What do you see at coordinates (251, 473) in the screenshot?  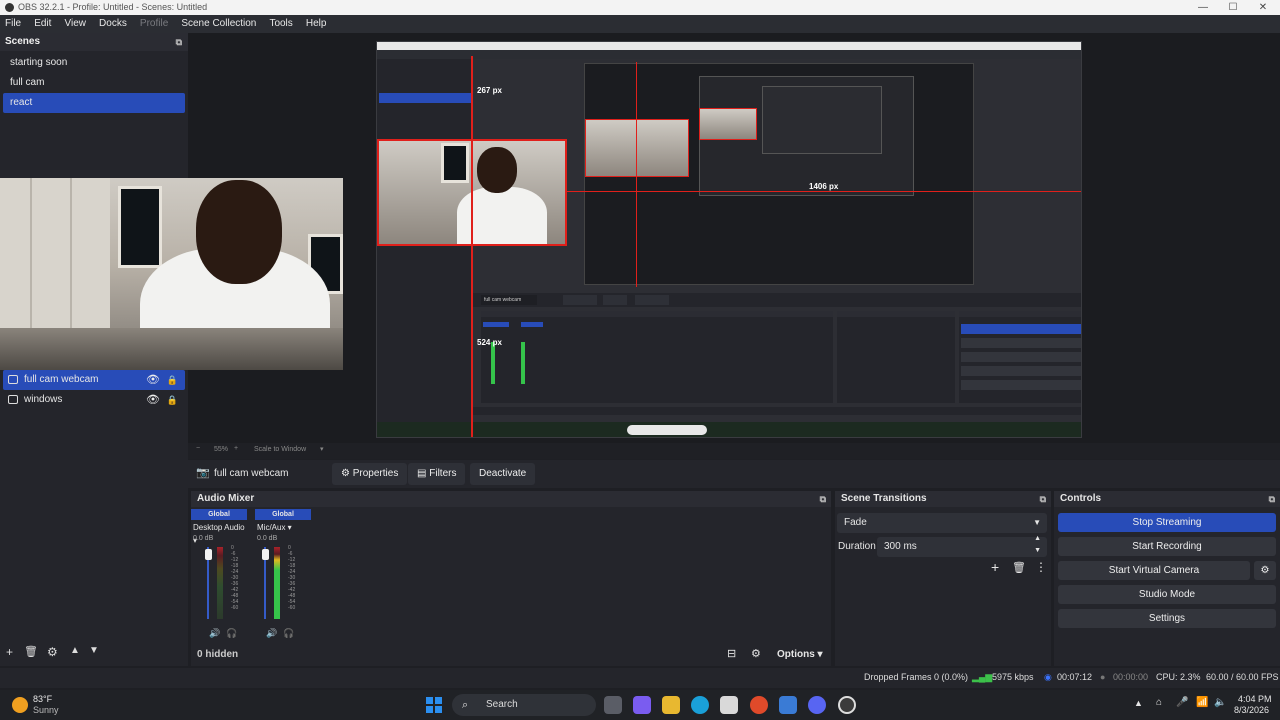 I see `context-source-name: full cam webcam` at bounding box center [251, 473].